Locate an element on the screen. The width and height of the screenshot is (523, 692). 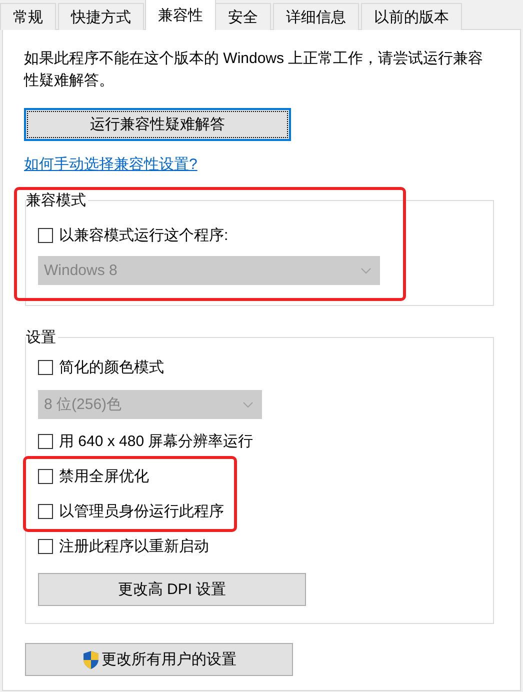
checkbox-label: 简化的颜色模式 is located at coordinates (111, 367).